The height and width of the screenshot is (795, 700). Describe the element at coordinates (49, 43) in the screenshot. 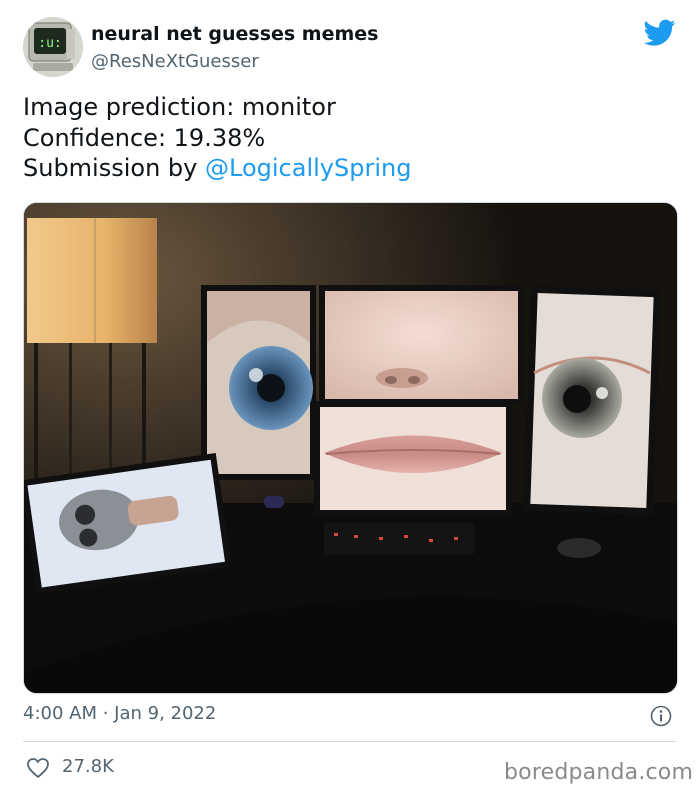

I see `svg-text: :u:` at that location.